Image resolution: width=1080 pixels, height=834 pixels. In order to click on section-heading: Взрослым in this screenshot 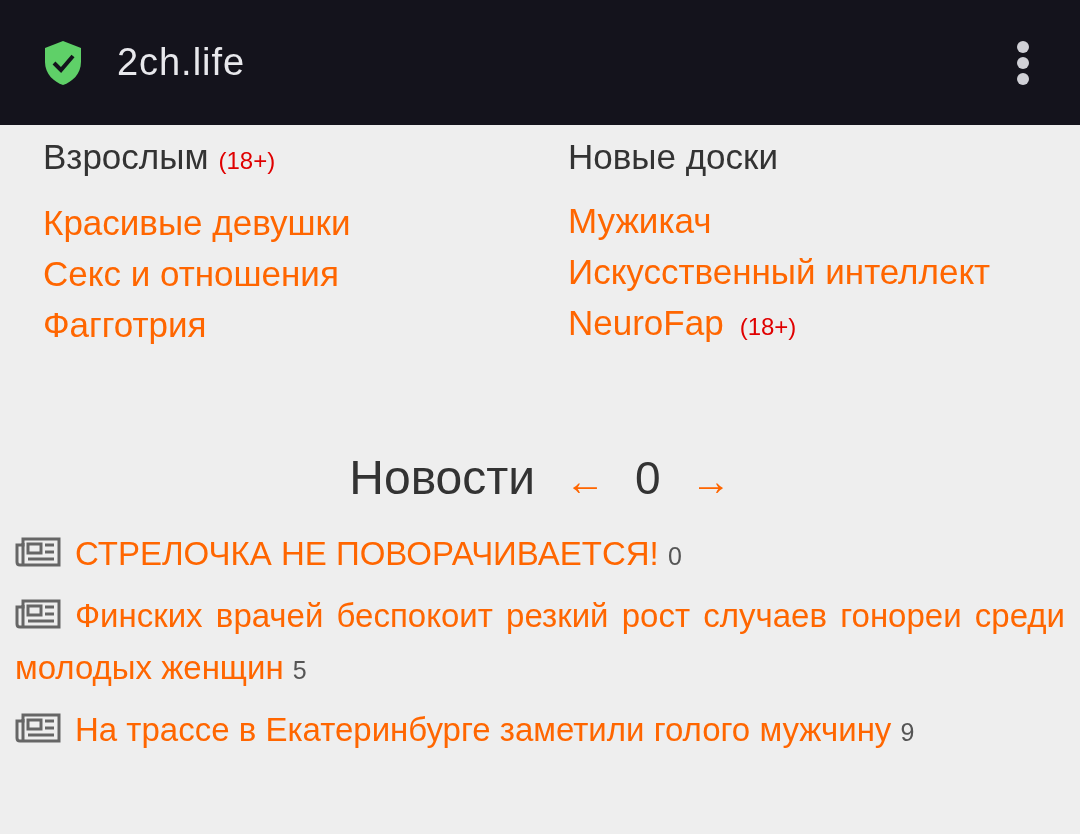, I will do `click(126, 157)`.